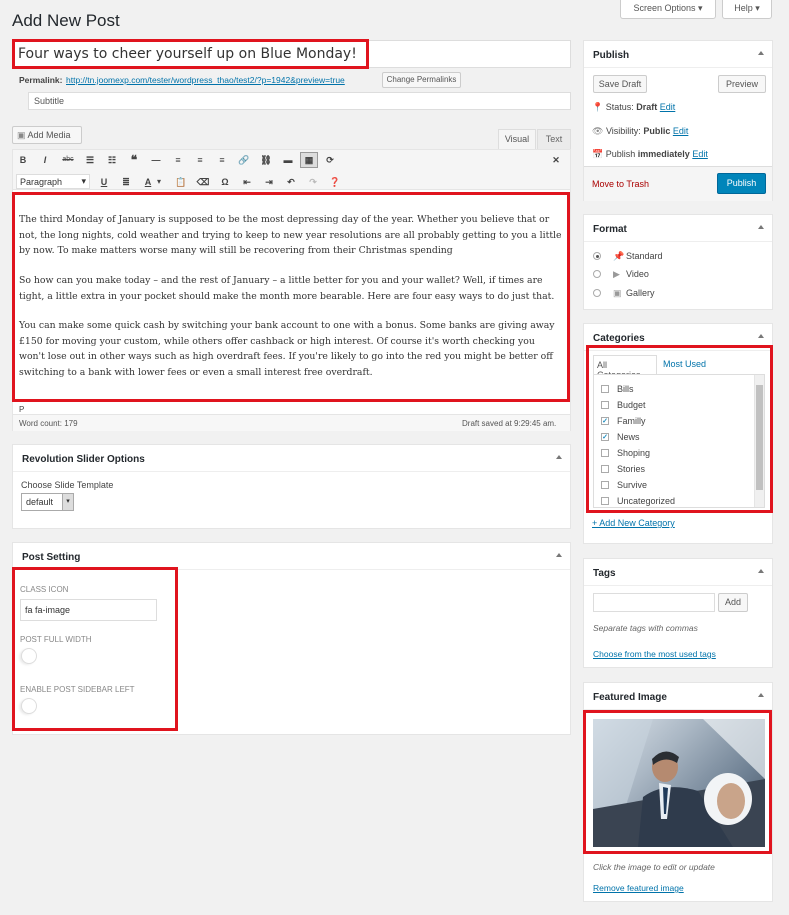 This screenshot has height=915, width=789. Describe the element at coordinates (134, 160) in the screenshot. I see `blockquote-icon: ❝` at that location.